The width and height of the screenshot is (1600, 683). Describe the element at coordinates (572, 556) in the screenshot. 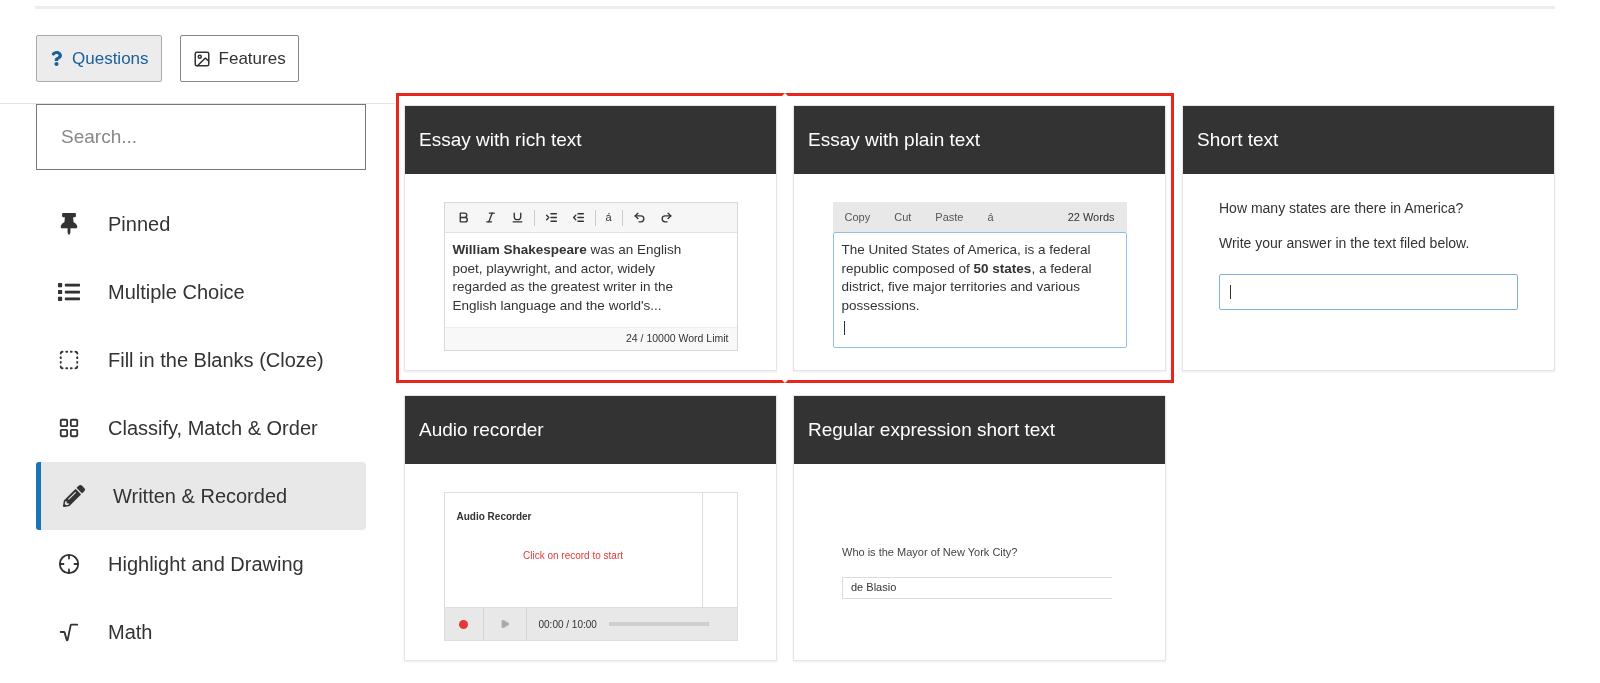

I see `record-hint: Click on record to start` at that location.